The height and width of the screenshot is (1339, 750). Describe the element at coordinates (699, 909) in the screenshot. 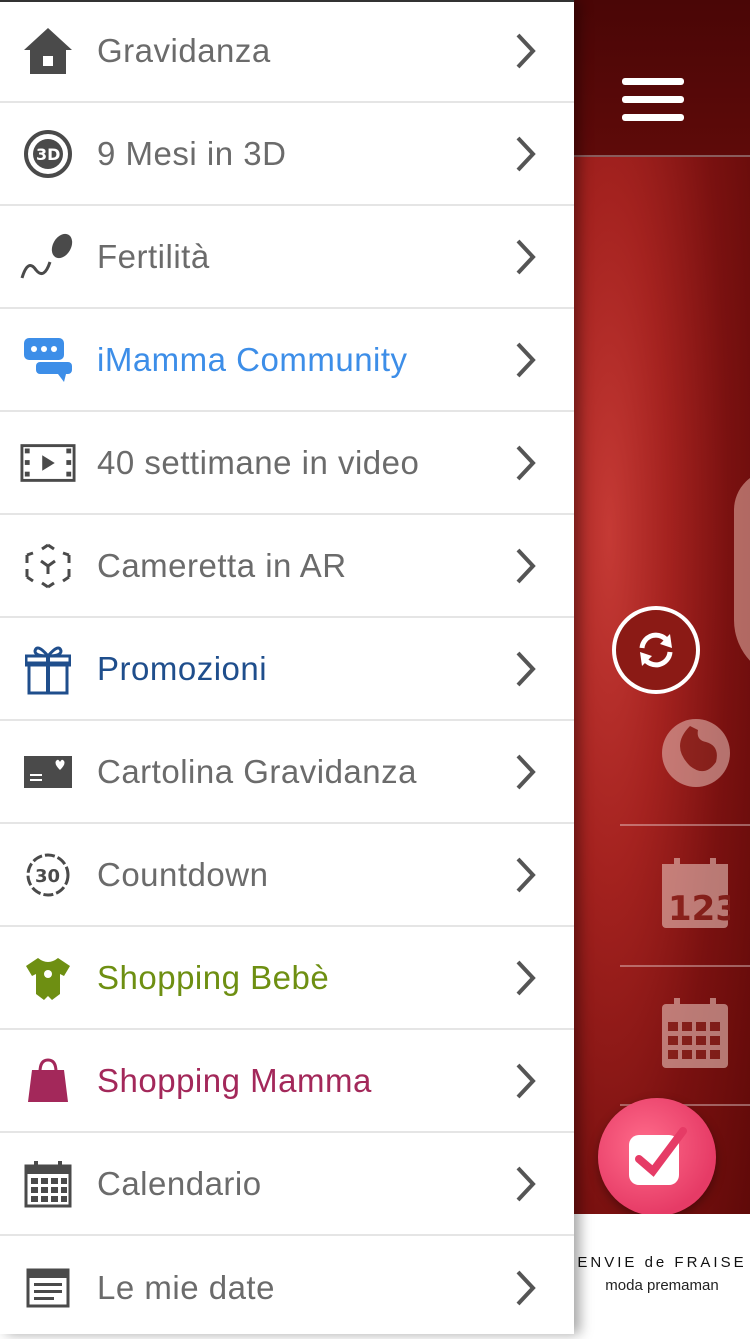

I see `svg-text: 123` at that location.